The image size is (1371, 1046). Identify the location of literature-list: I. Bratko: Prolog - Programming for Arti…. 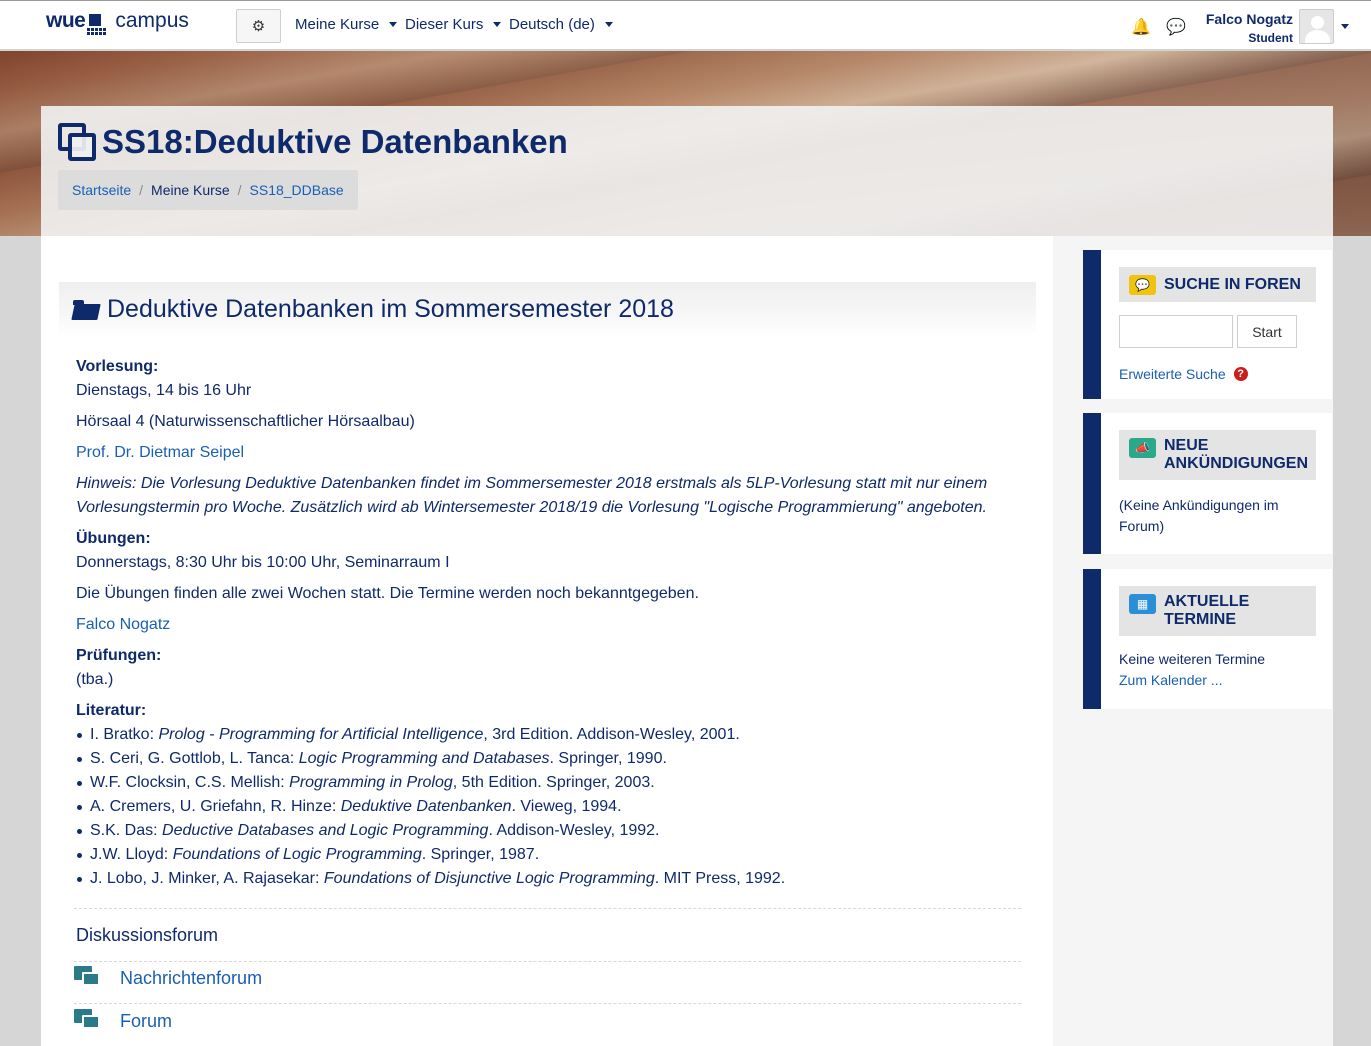
(556, 807).